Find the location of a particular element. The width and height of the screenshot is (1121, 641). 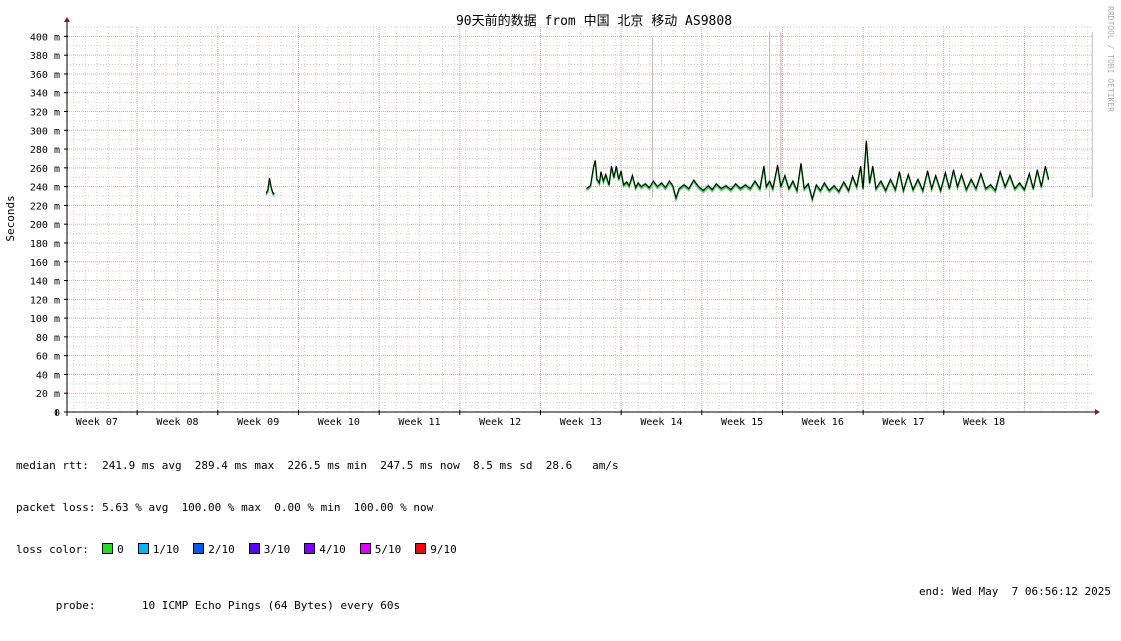

y-tick-label: 180 m is located at coordinates (45, 244).